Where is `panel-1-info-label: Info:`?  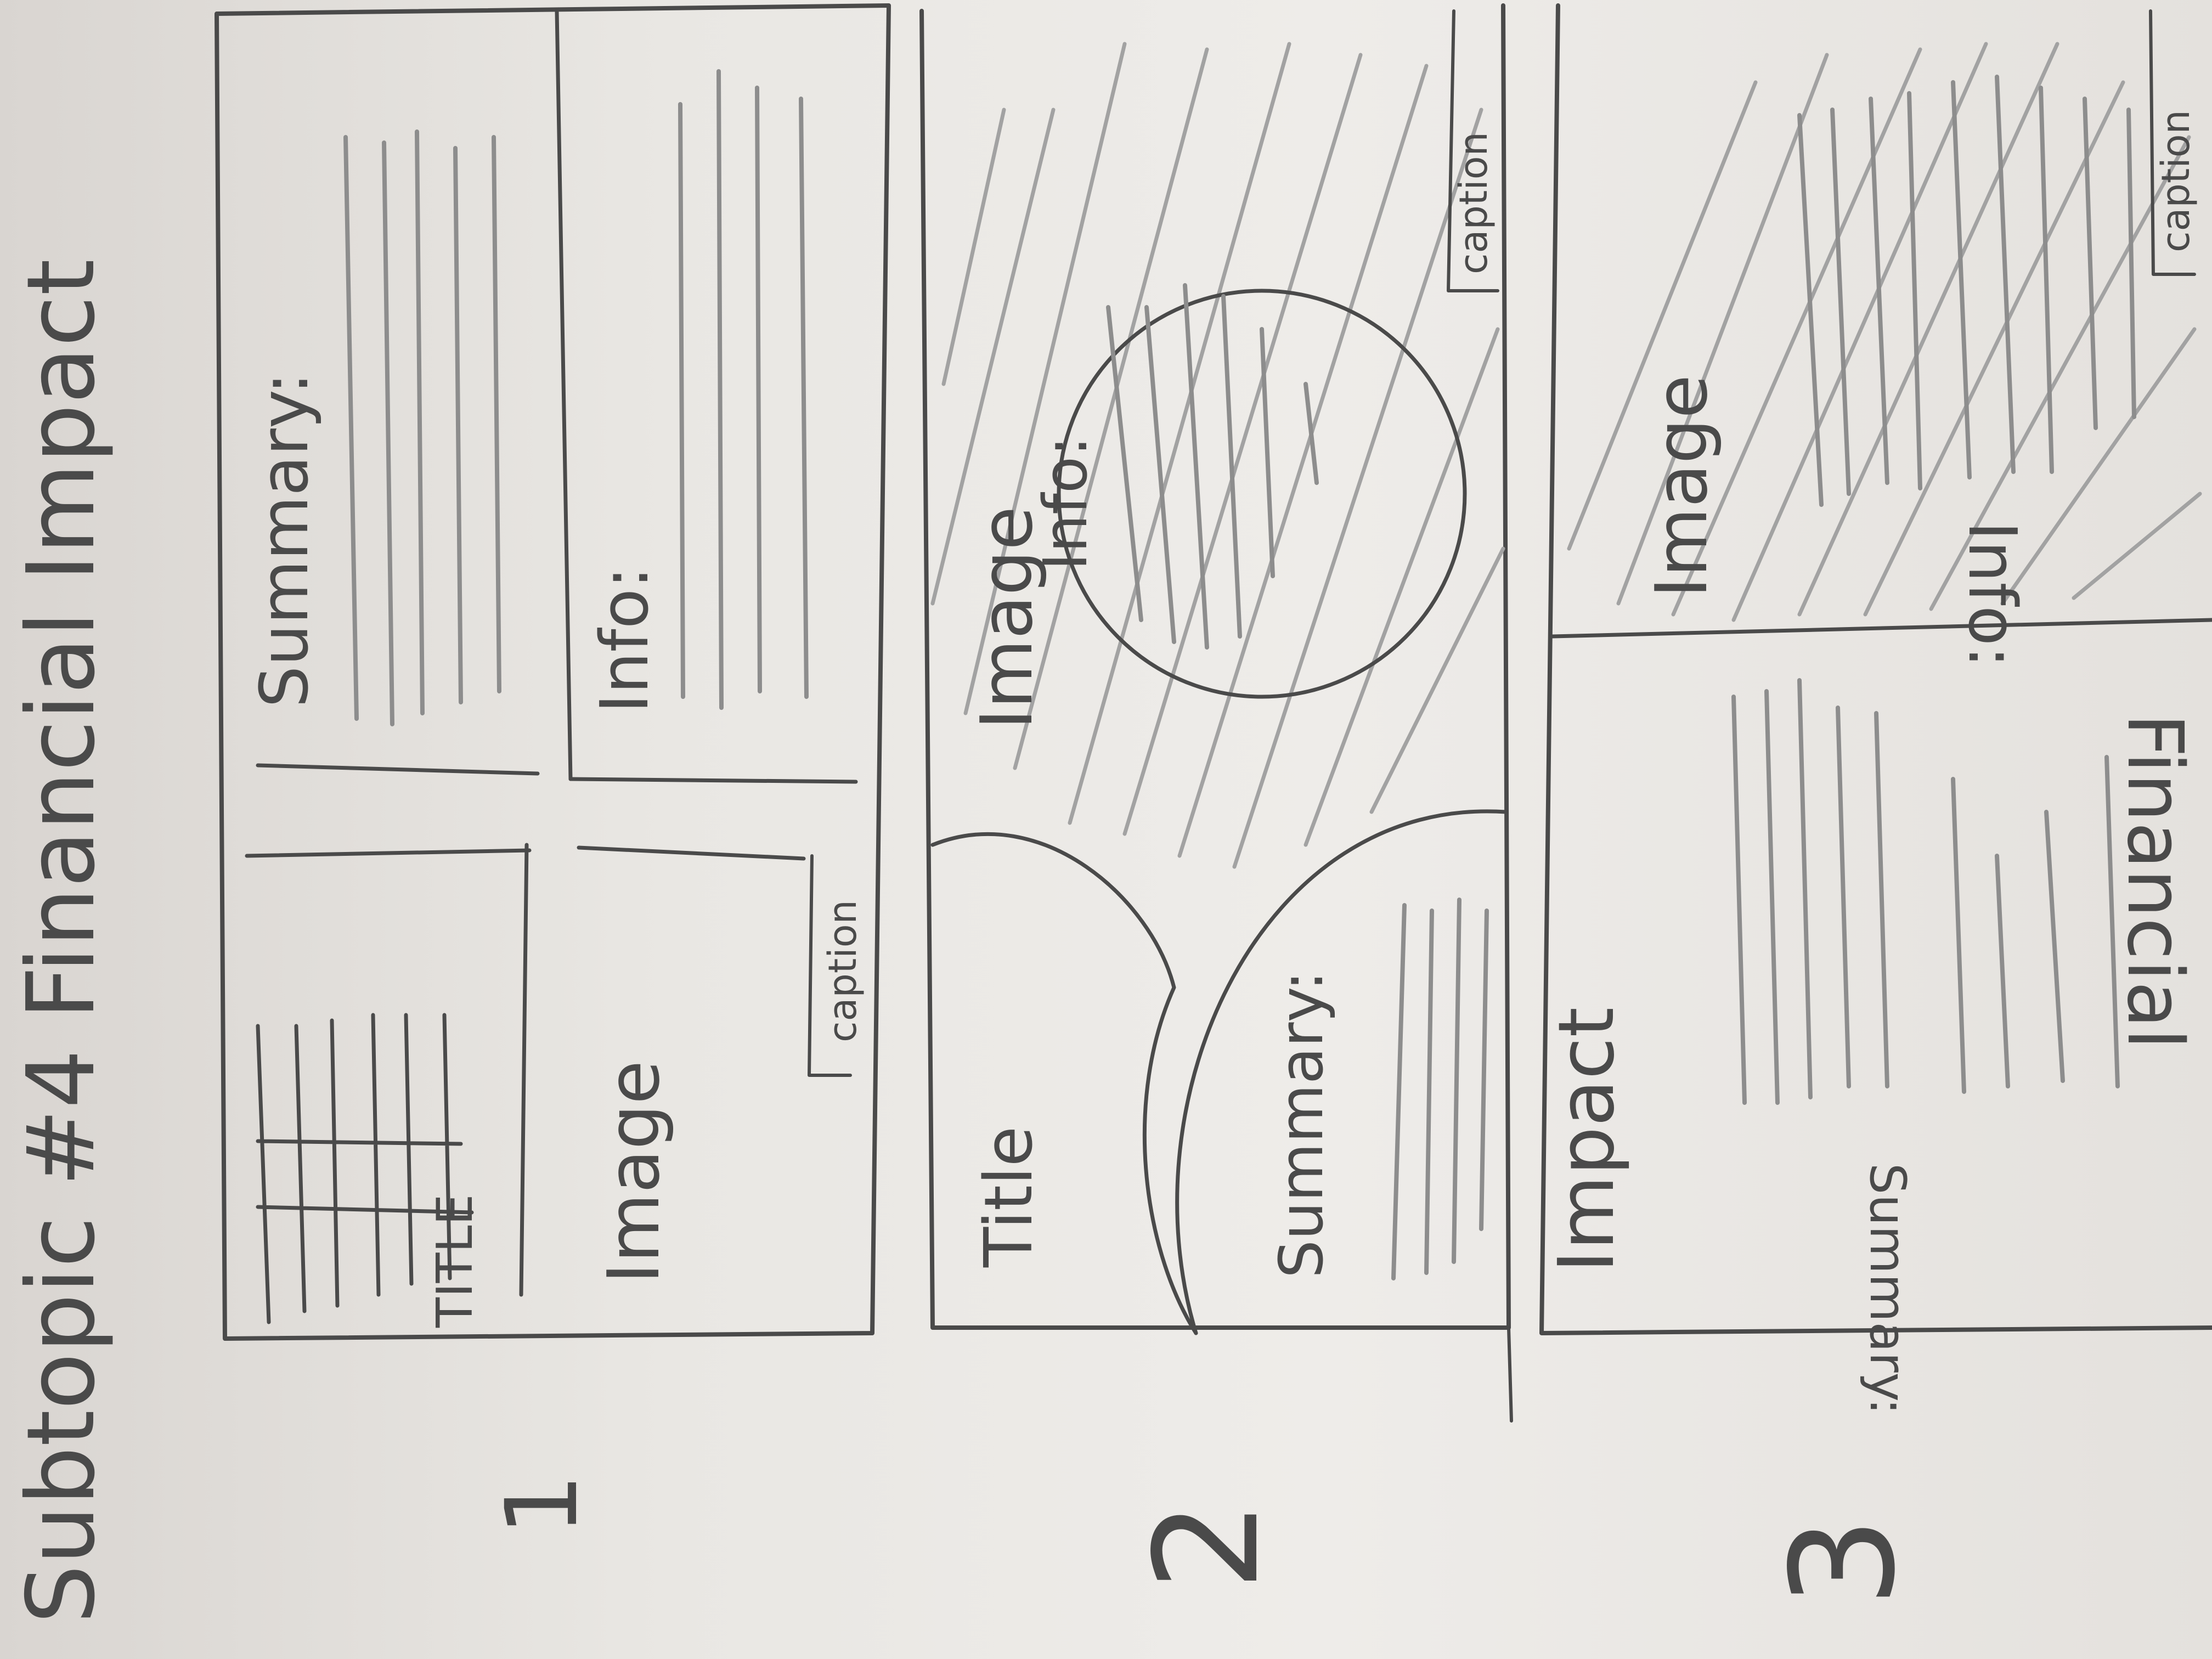 panel-1-info-label: Info: is located at coordinates (625, 639).